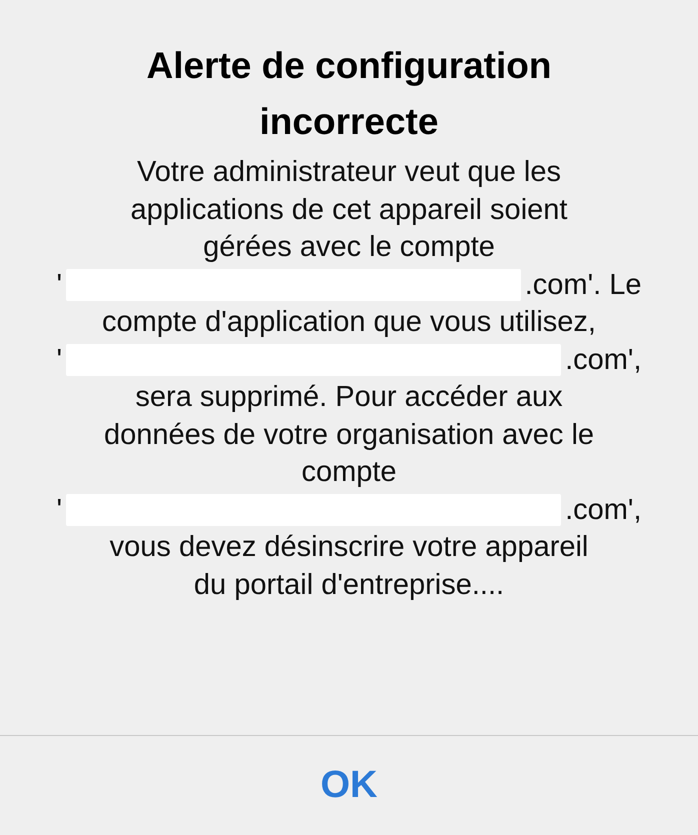 The width and height of the screenshot is (698, 835). What do you see at coordinates (349, 398) in the screenshot?
I see `message-text: sera supprimé. Pour accéder aux` at bounding box center [349, 398].